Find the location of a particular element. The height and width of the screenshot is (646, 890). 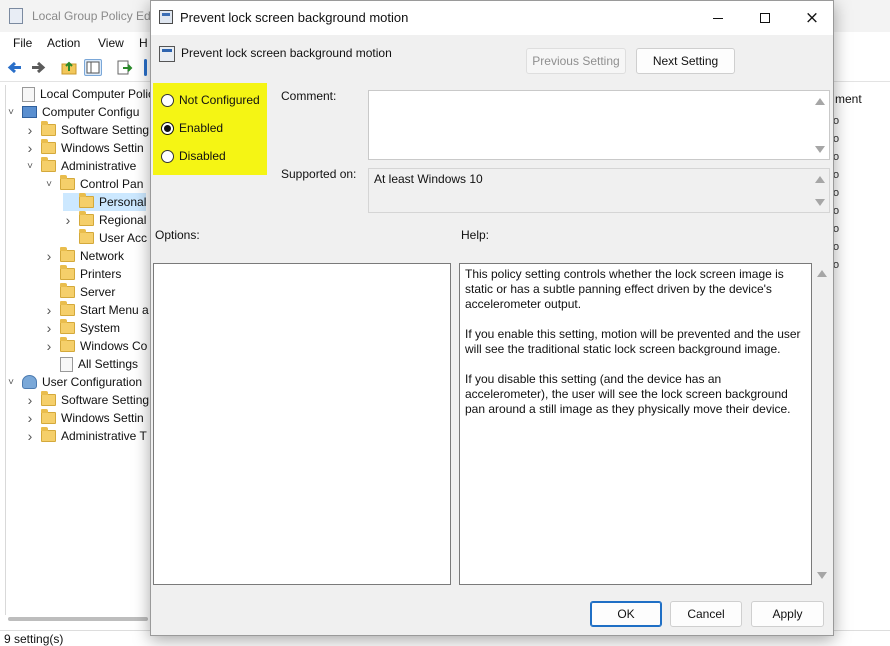

menu-action: Action is located at coordinates (63, 43).